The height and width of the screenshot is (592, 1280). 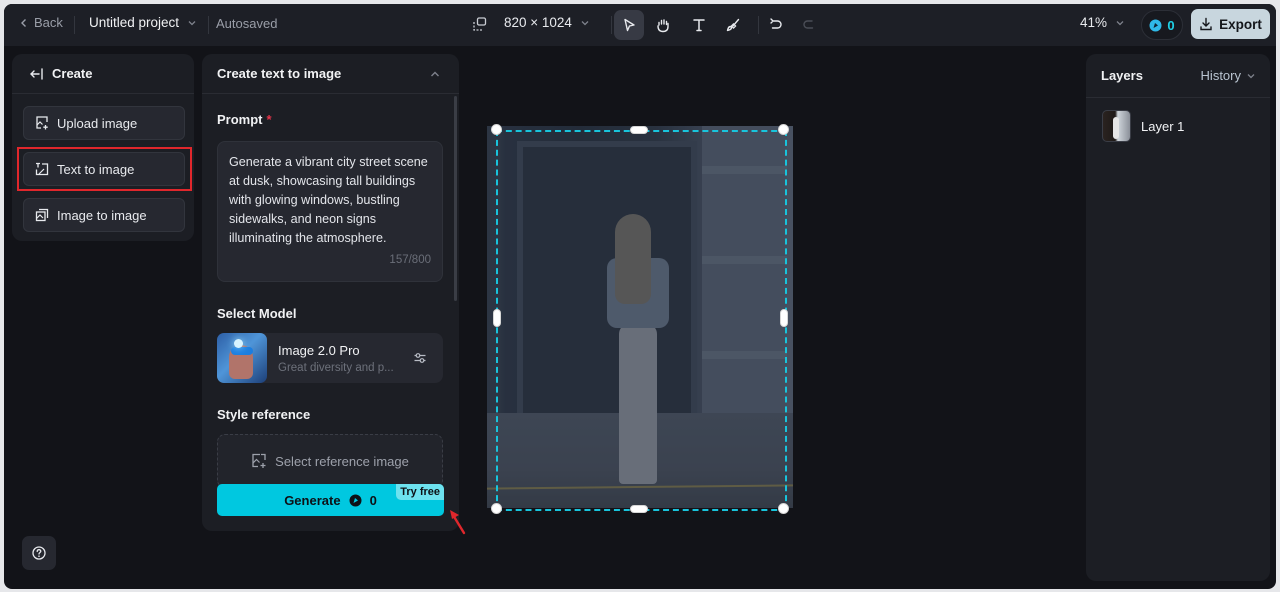 What do you see at coordinates (1206, 24) in the screenshot?
I see `download-icon` at bounding box center [1206, 24].